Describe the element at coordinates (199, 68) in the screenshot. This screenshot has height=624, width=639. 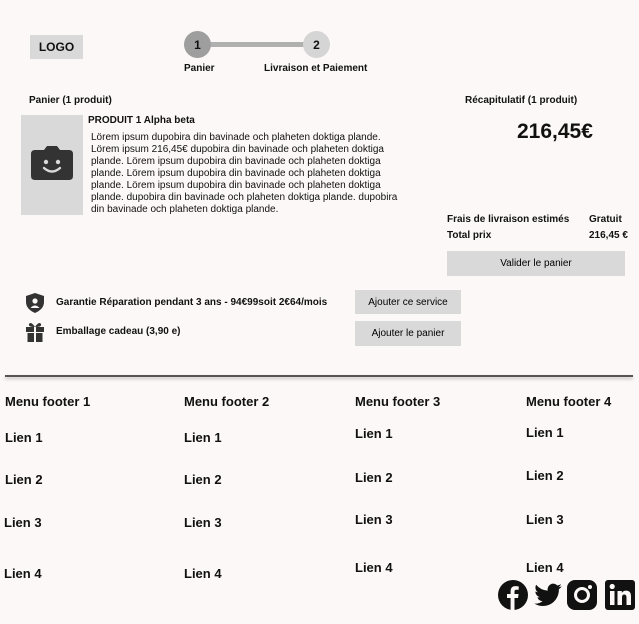
I see `step-1-label: Panier` at that location.